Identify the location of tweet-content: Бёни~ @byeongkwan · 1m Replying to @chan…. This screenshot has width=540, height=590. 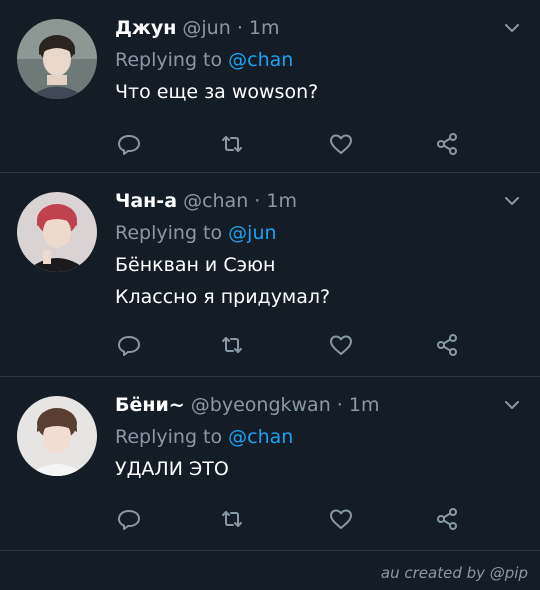
(307, 438).